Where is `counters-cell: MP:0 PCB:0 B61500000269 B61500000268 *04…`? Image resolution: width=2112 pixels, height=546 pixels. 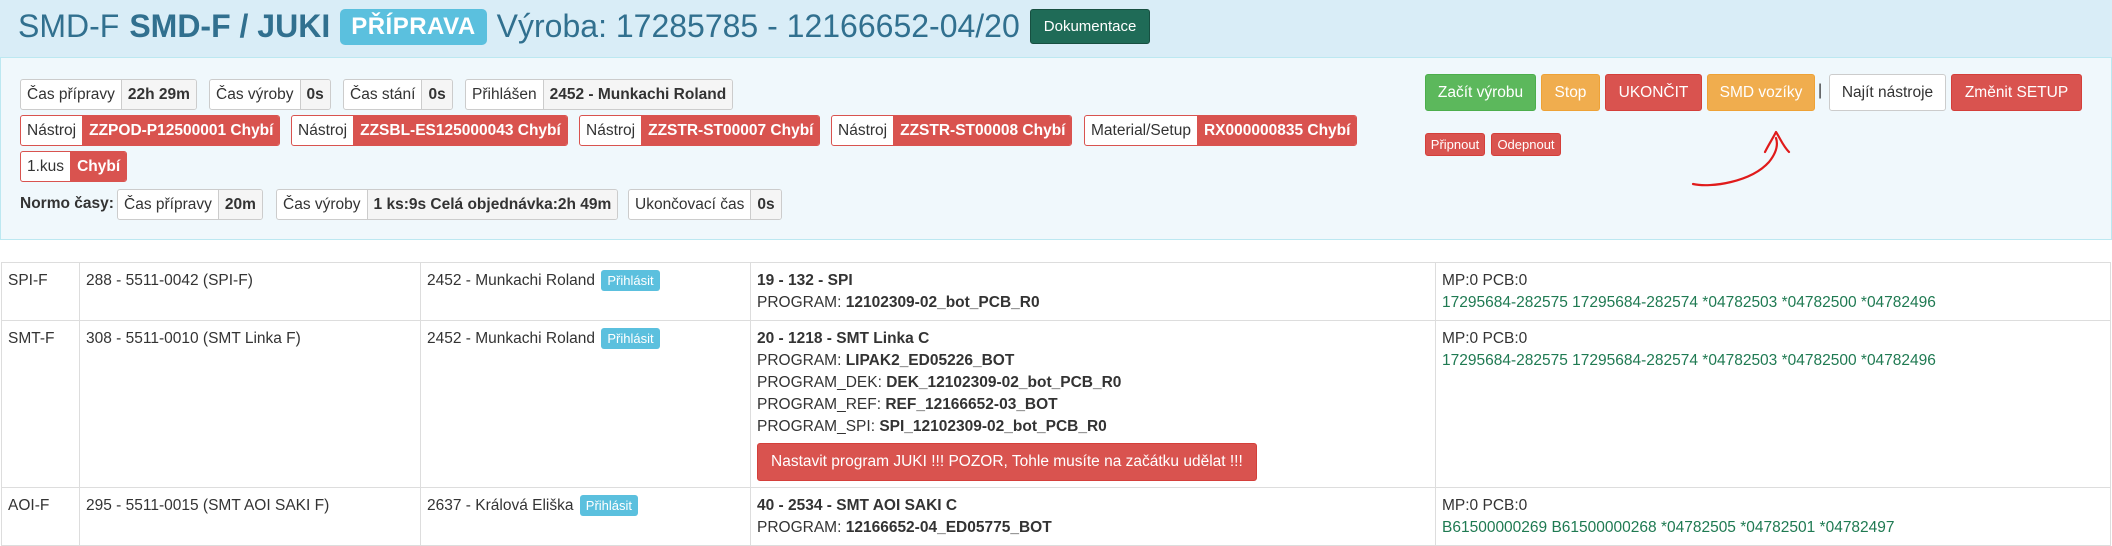 counters-cell: MP:0 PCB:0 B61500000269 B61500000268 *04… is located at coordinates (1773, 516).